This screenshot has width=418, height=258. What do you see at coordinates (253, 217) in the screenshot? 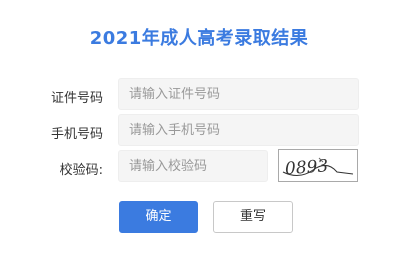
I see `reset-button: 重写` at bounding box center [253, 217].